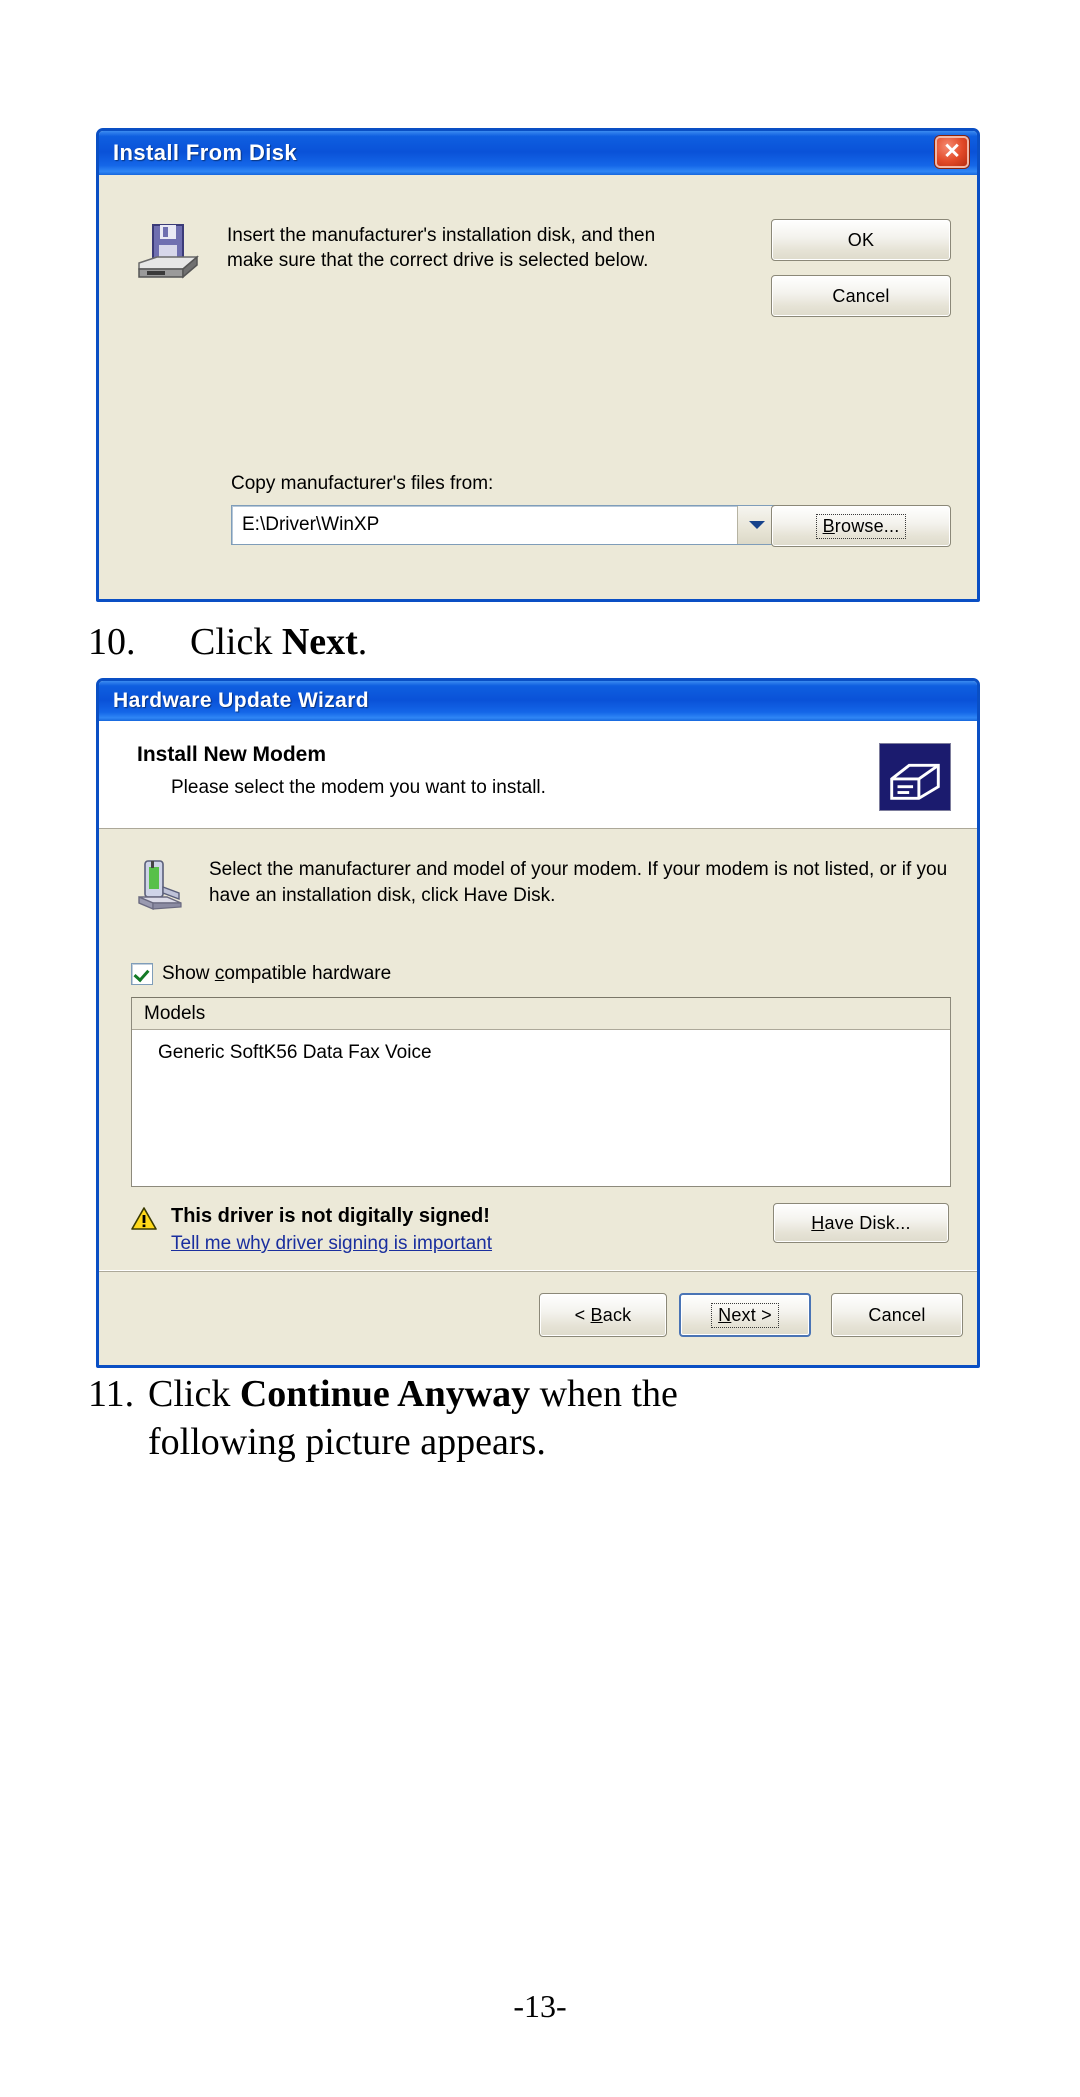  Describe the element at coordinates (194, 1394) in the screenshot. I see `step-11-text-before: Click` at that location.